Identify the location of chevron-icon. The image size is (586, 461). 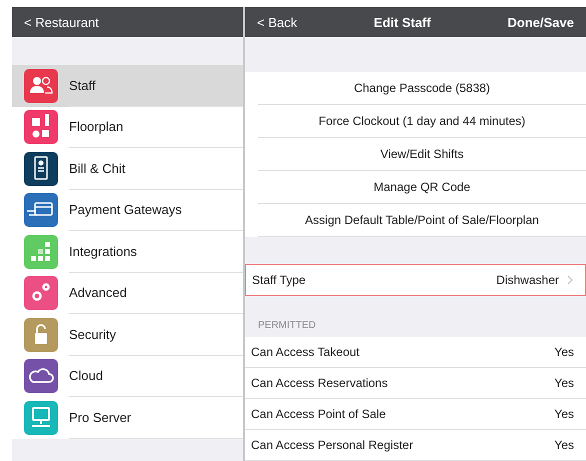
(570, 280).